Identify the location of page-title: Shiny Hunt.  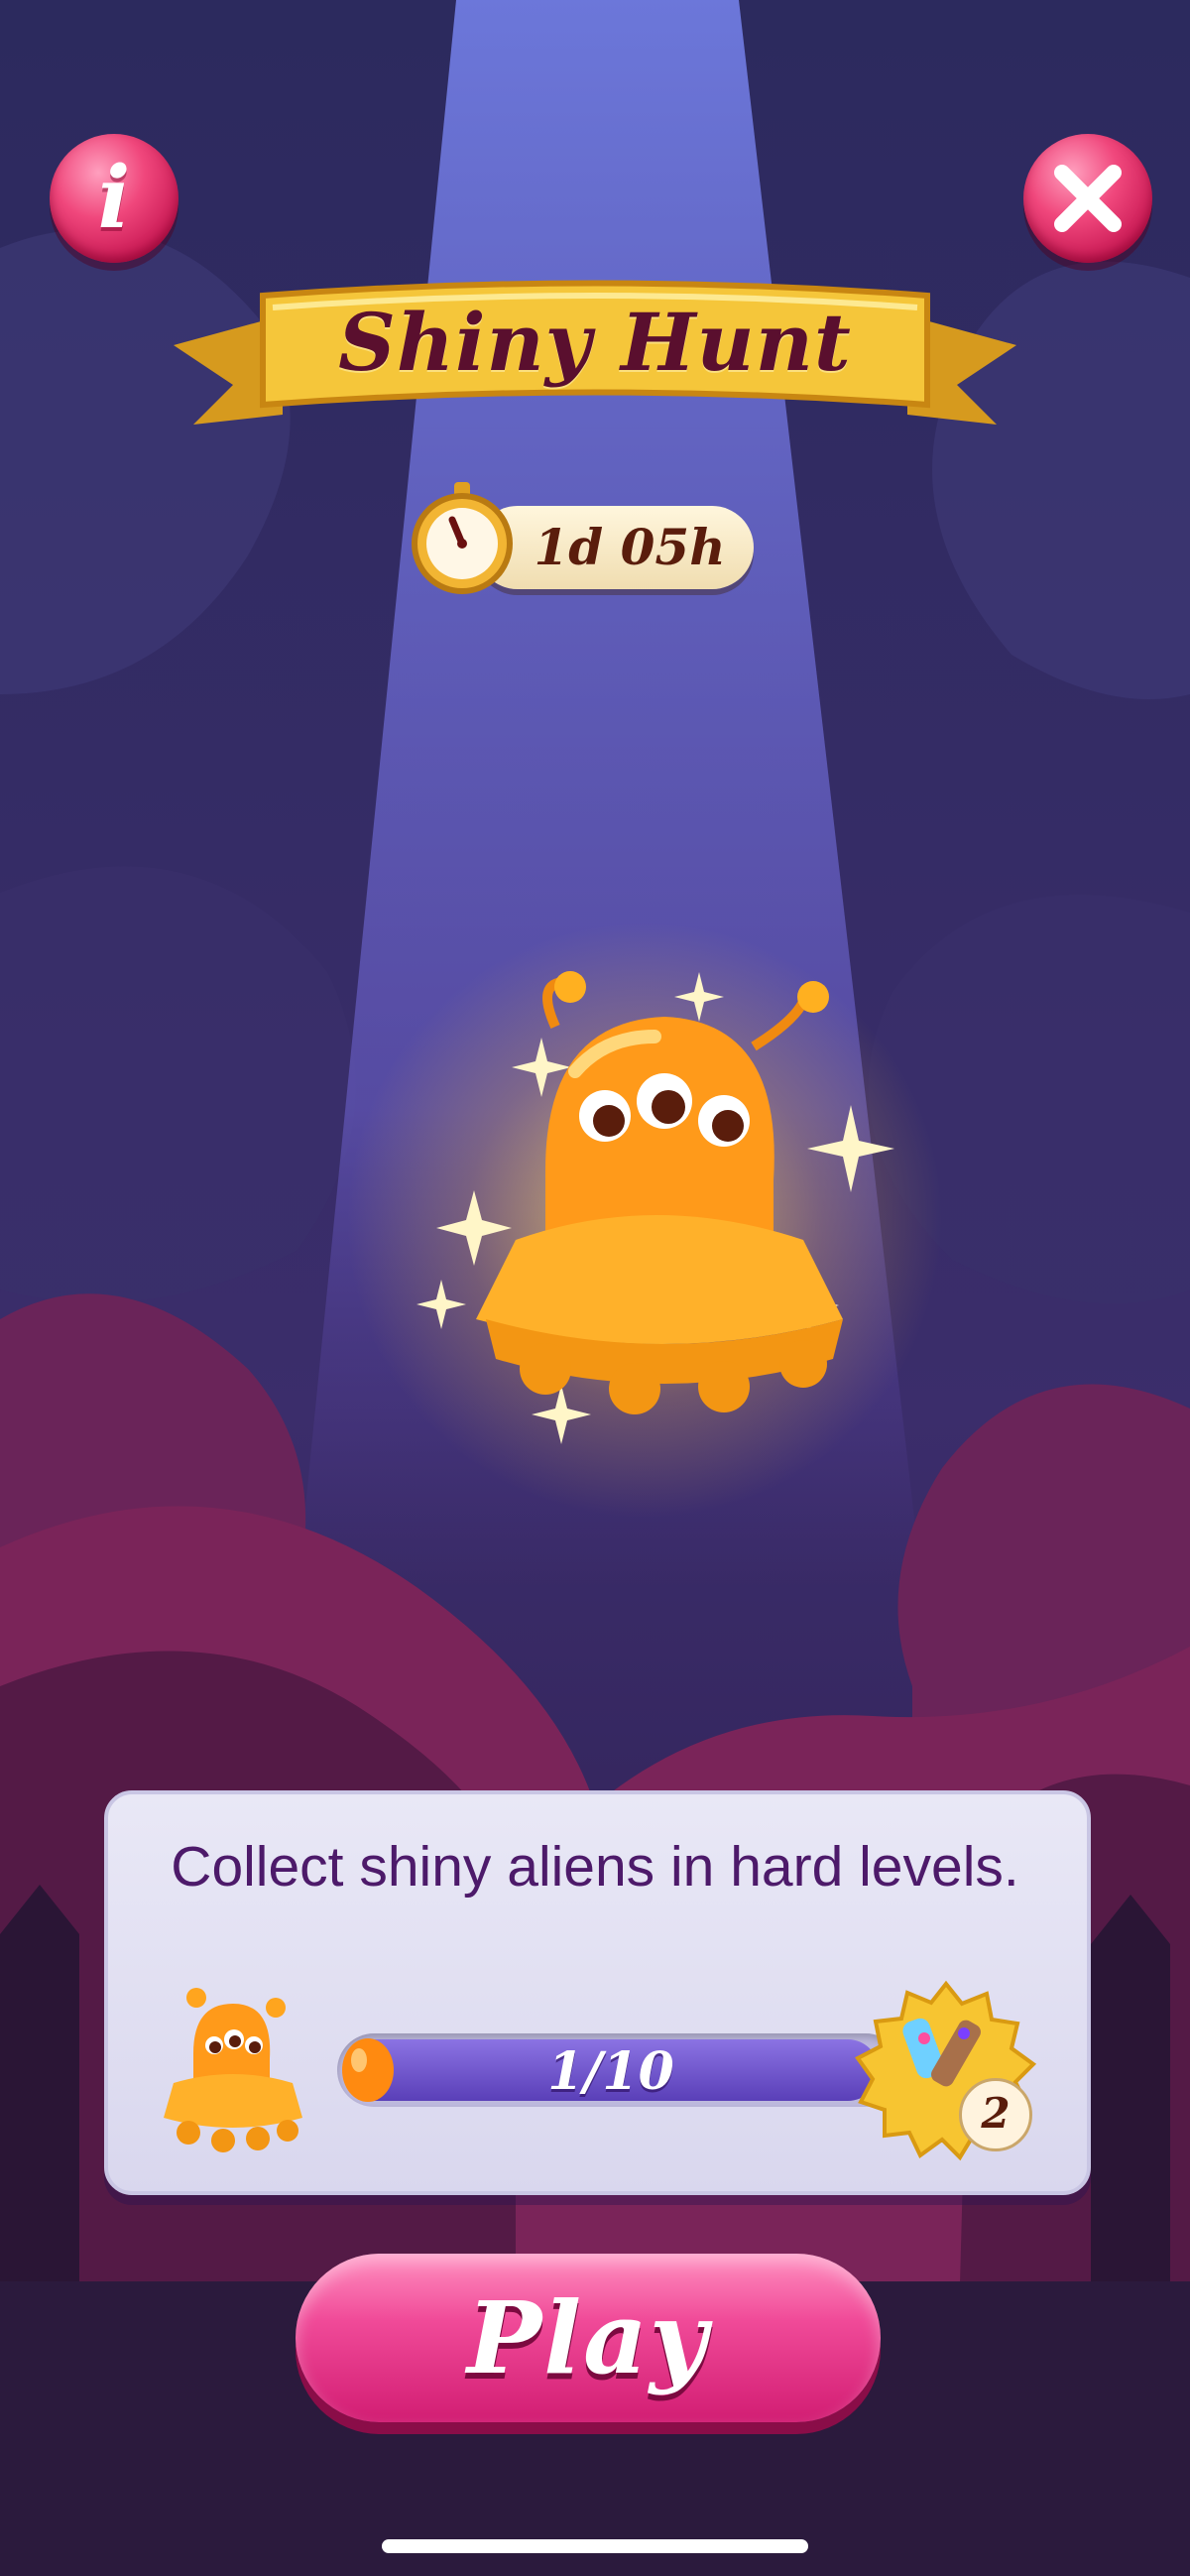
(595, 342).